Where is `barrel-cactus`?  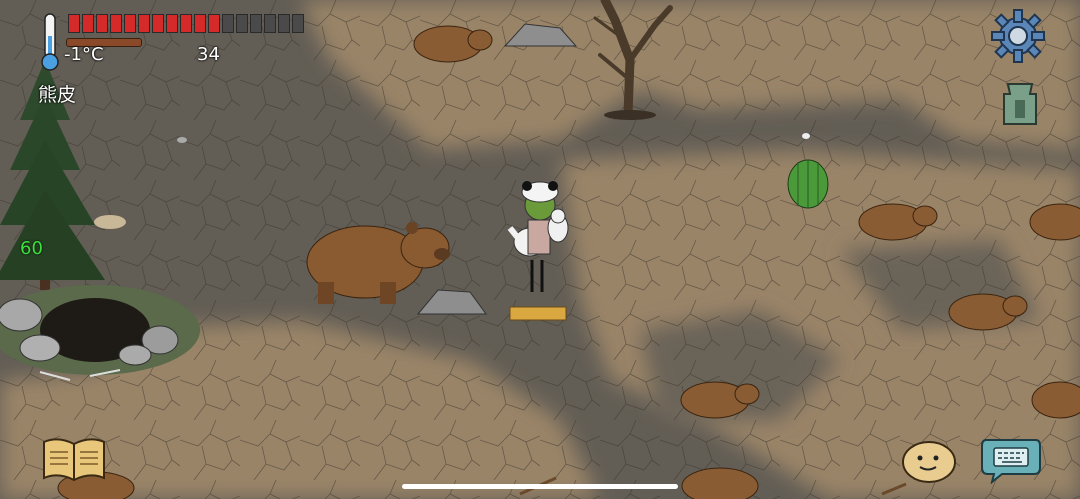 barrel-cactus is located at coordinates (808, 184).